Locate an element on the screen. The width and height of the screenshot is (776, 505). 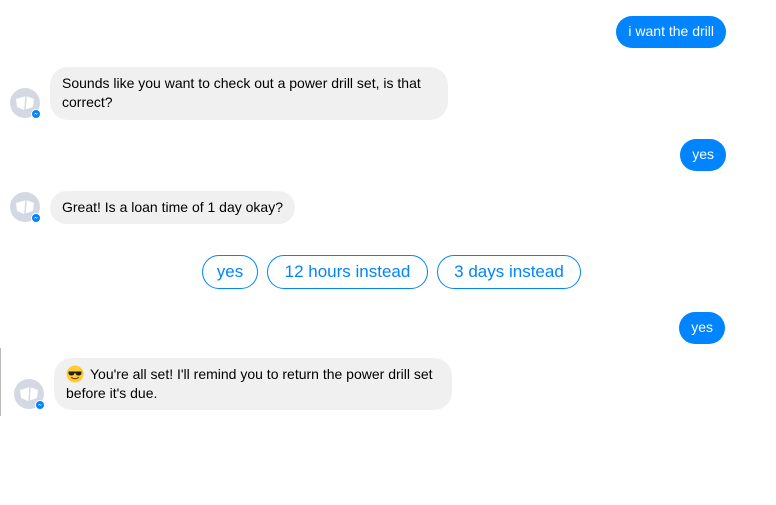
incoming-message: Great! Is a loan time of 1 day okay? is located at coordinates (173, 207).